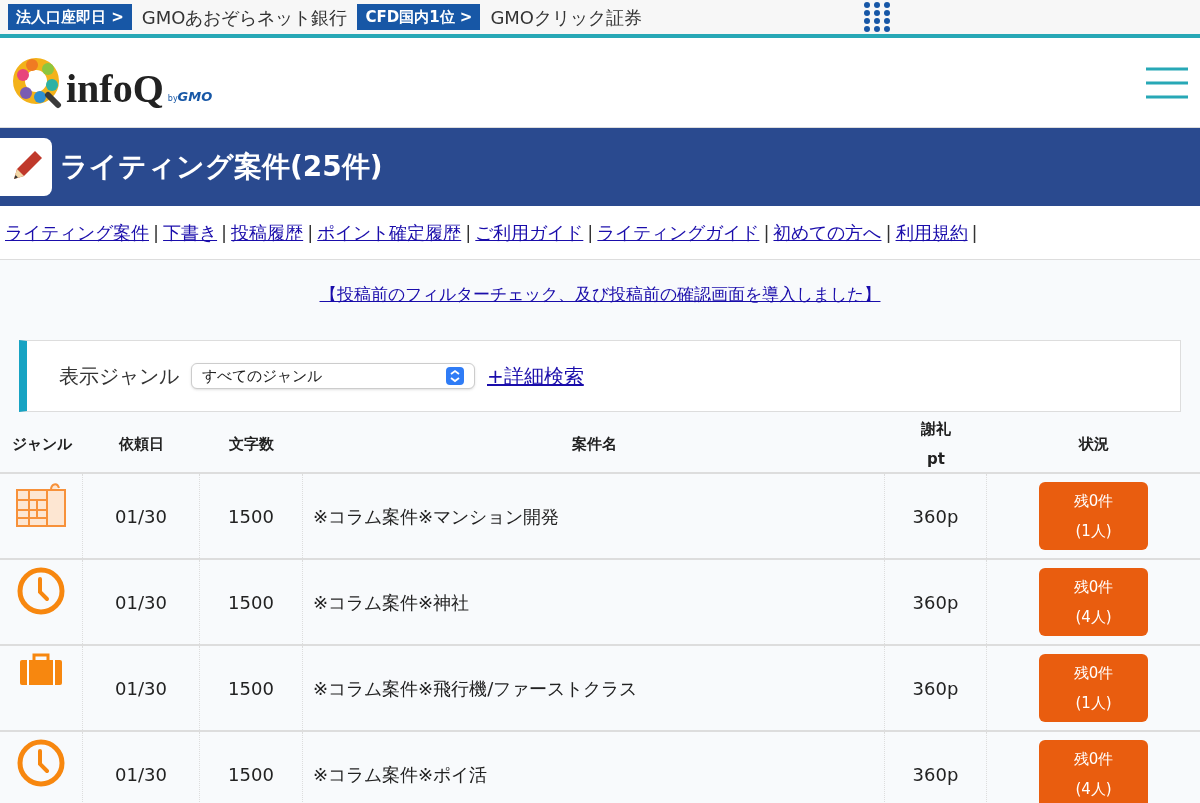 This screenshot has width=1200, height=803. What do you see at coordinates (391, 602) in the screenshot?
I see `task-title-cell: ※コラム案件※神社` at bounding box center [391, 602].